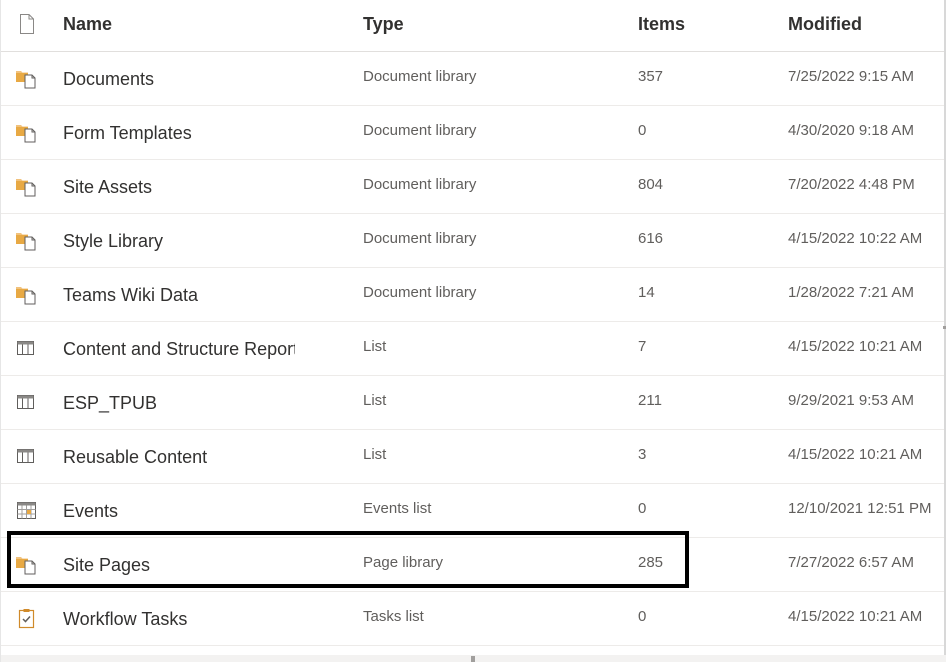 Image resolution: width=946 pixels, height=662 pixels. I want to click on row-name-link: Reusable Content, so click(179, 457).